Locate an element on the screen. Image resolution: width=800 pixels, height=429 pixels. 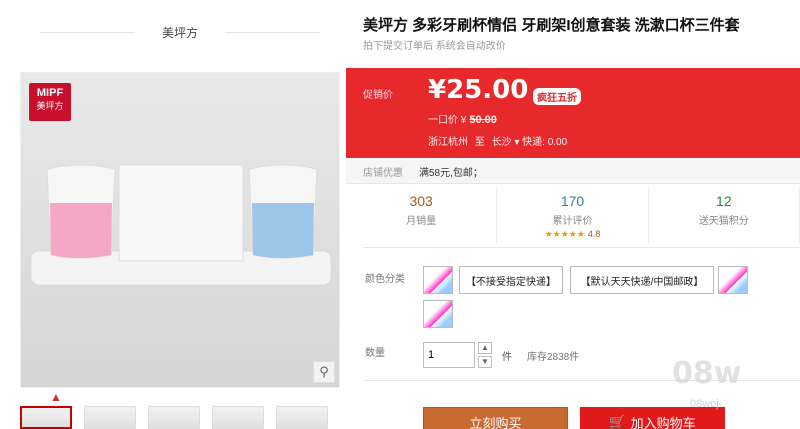
chevron-up-icon: ▲ is located at coordinates (56, 397).